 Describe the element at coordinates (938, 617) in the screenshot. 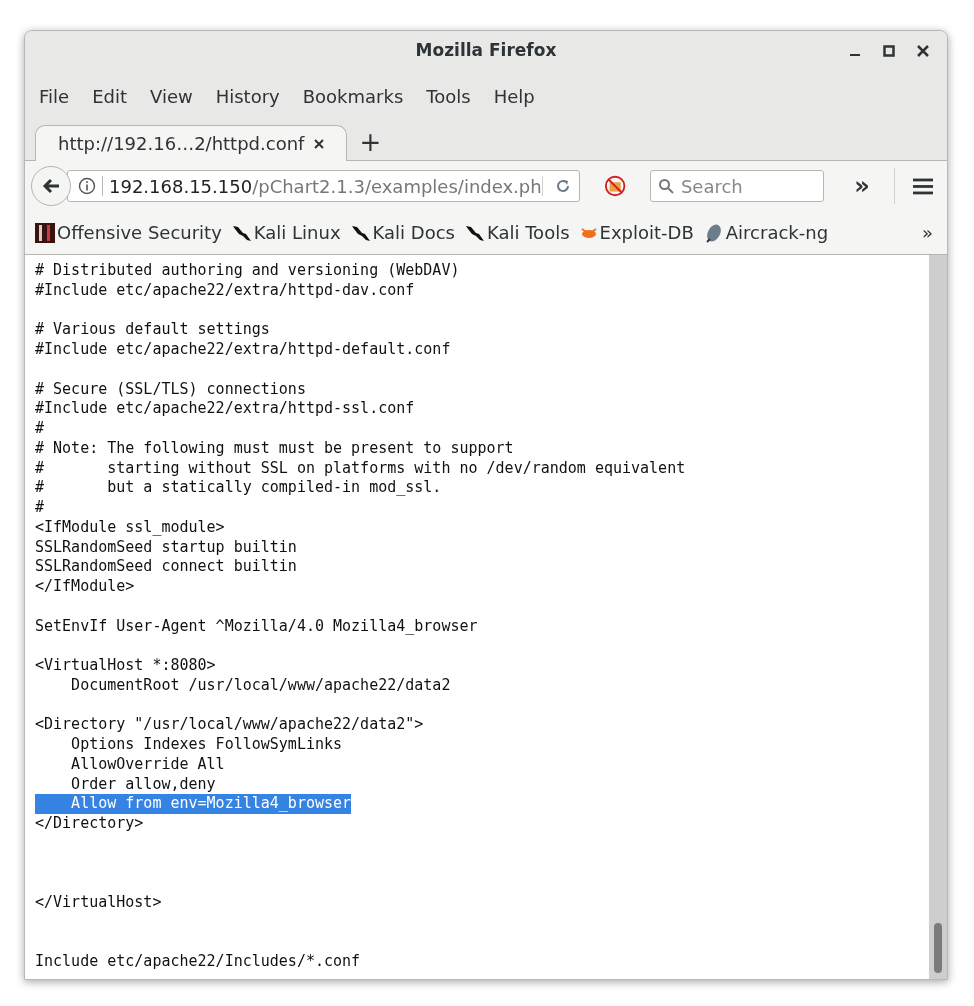

I see `scrollbar` at that location.